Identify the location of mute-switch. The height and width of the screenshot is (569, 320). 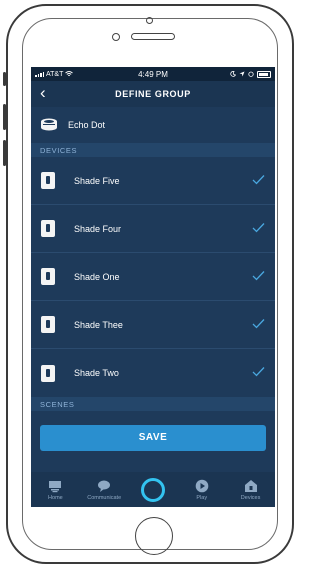
(4, 79).